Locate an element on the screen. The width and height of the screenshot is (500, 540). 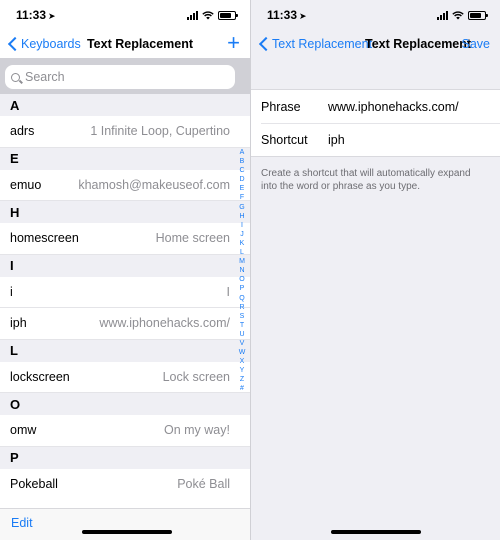
section-header-h: H is located at coordinates (125, 212).